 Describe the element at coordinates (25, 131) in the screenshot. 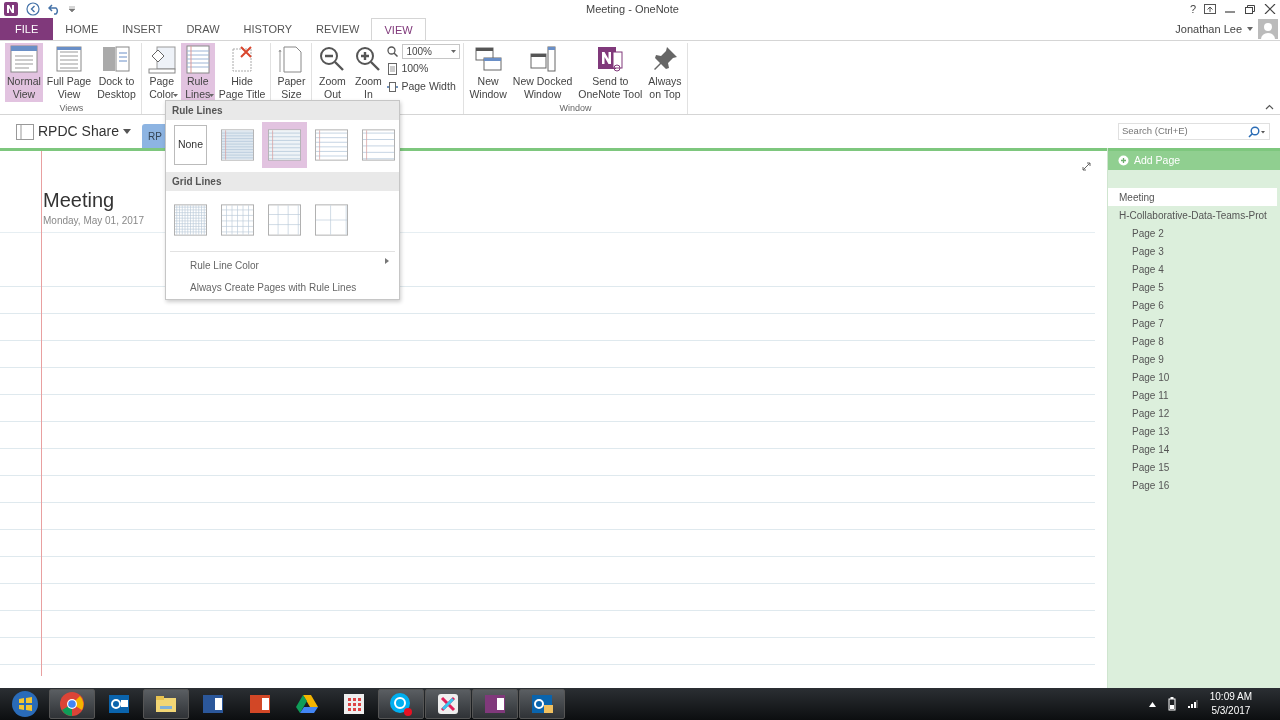

I see `notebook-icon` at that location.